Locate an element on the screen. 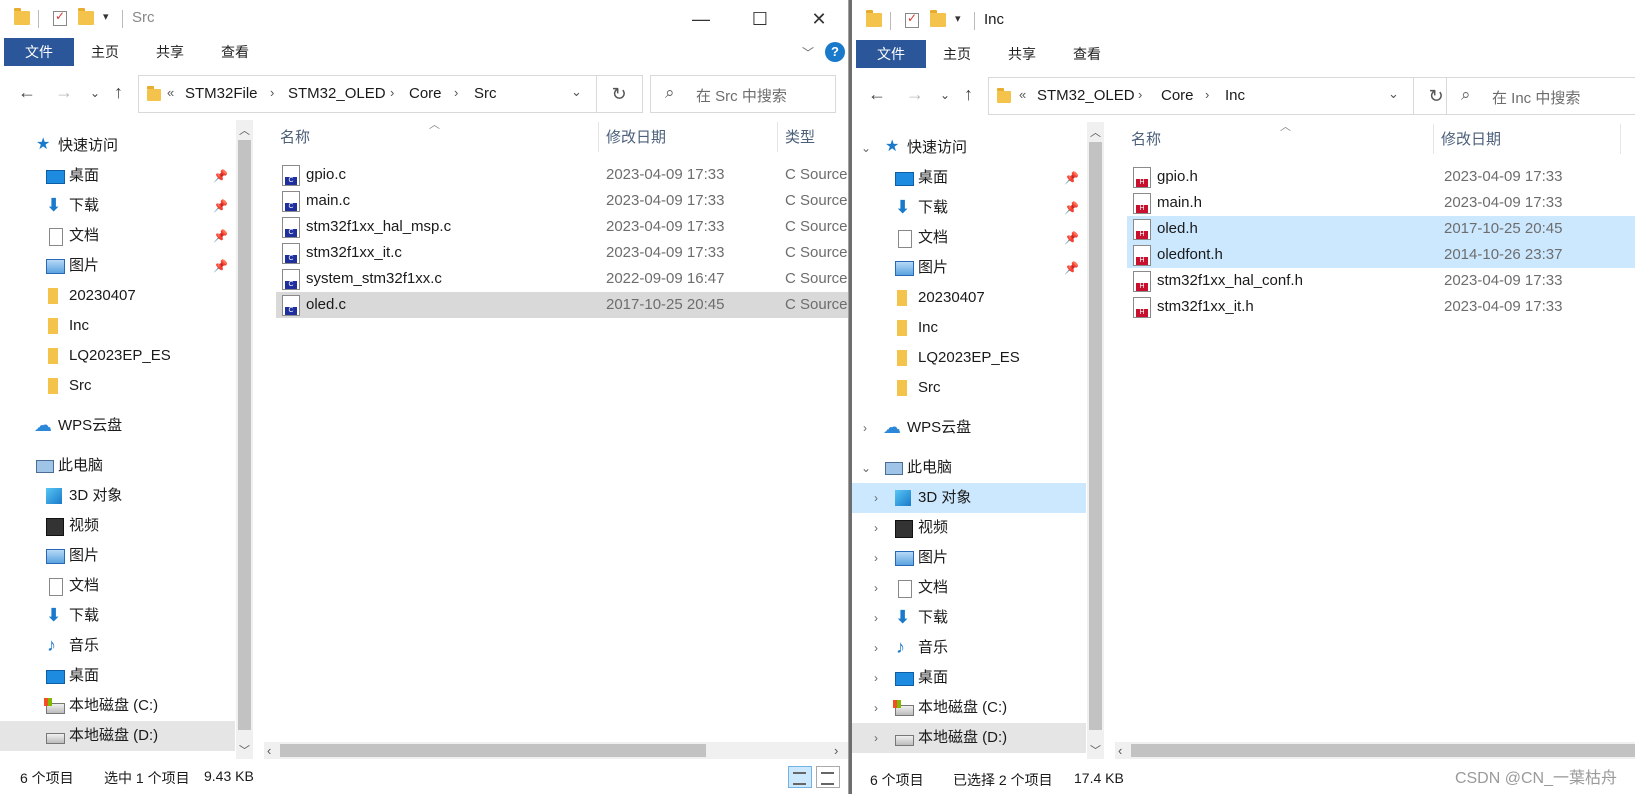 This screenshot has width=1635, height=794. forward-button: → is located at coordinates (915, 94).